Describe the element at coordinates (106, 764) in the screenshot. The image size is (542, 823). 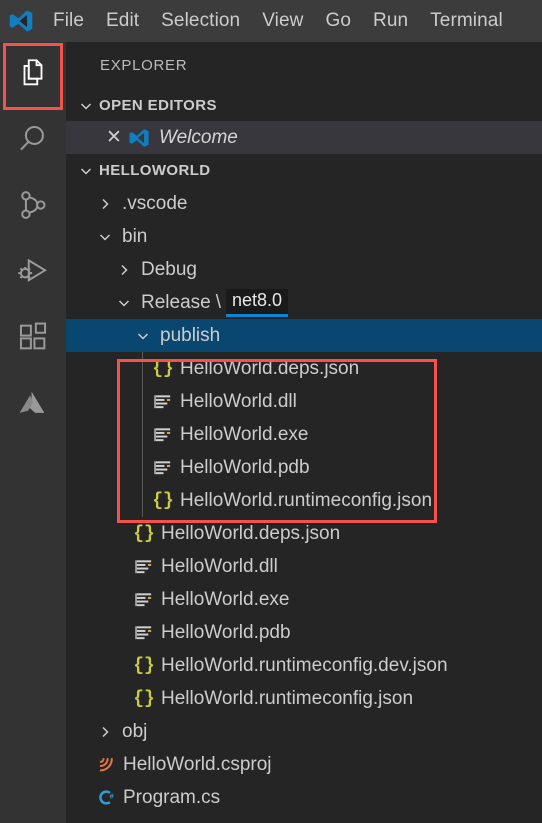
I see `csproj-file-icon` at that location.